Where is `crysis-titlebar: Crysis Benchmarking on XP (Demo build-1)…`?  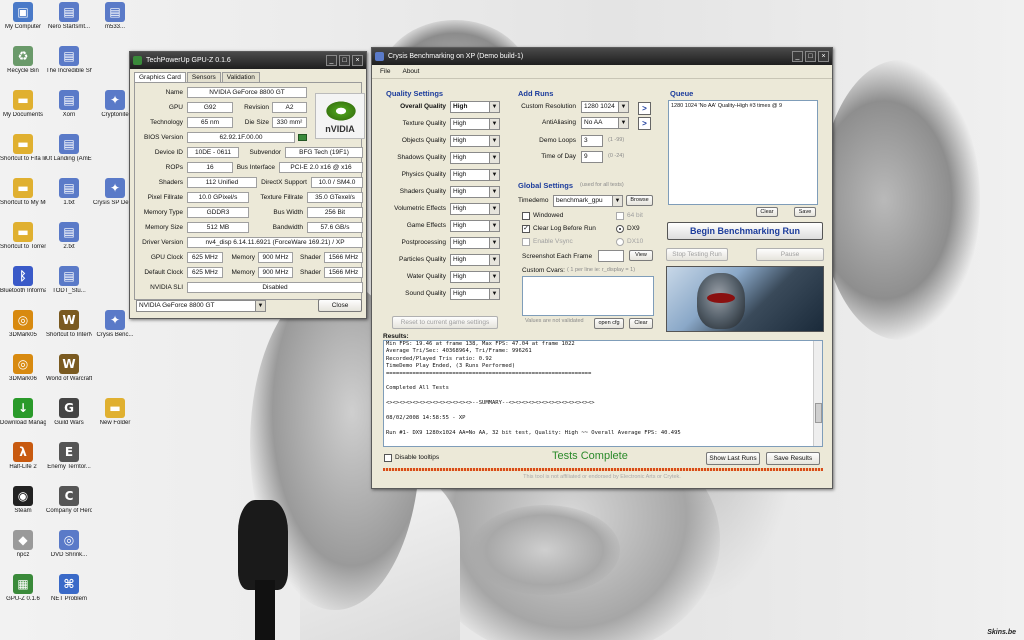 crysis-titlebar: Crysis Benchmarking on XP (Demo build-1)… is located at coordinates (602, 56).